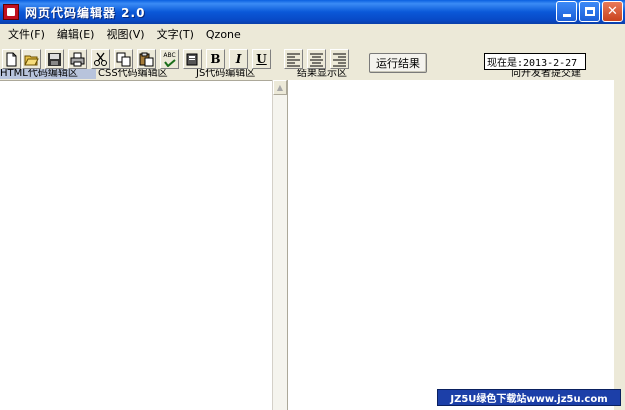 The width and height of the screenshot is (625, 410). I want to click on save-disk-icon, so click(54, 59).